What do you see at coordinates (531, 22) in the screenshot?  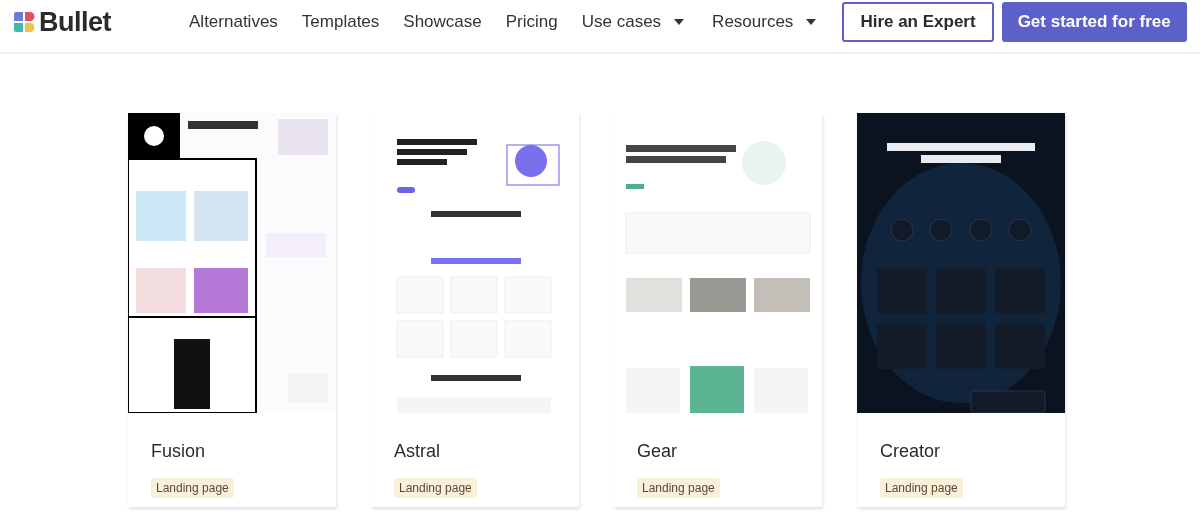 I see `nav-link: Pricing` at bounding box center [531, 22].